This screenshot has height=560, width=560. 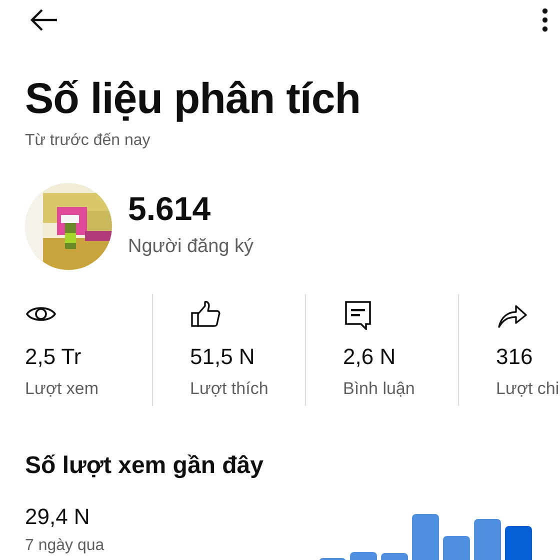 What do you see at coordinates (88, 141) in the screenshot?
I see `subtitle: Từ trước đến nay` at bounding box center [88, 141].